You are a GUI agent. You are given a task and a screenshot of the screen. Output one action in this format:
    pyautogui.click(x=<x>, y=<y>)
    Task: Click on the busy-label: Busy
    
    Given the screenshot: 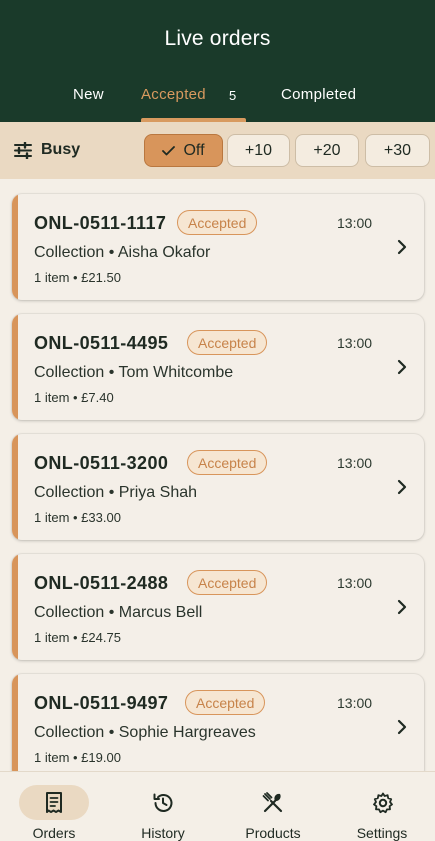 What is the action you would take?
    pyautogui.click(x=61, y=149)
    